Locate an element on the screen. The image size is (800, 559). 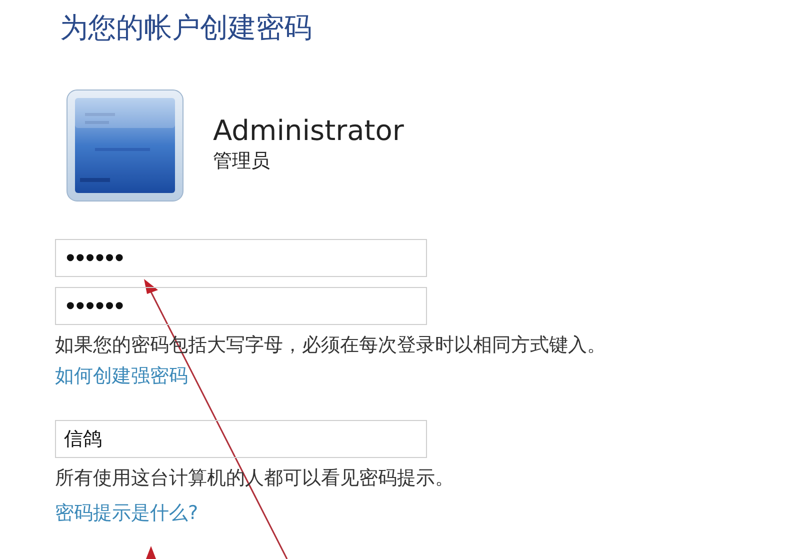
strong-password-link: 如何创建强密码 is located at coordinates (121, 376).